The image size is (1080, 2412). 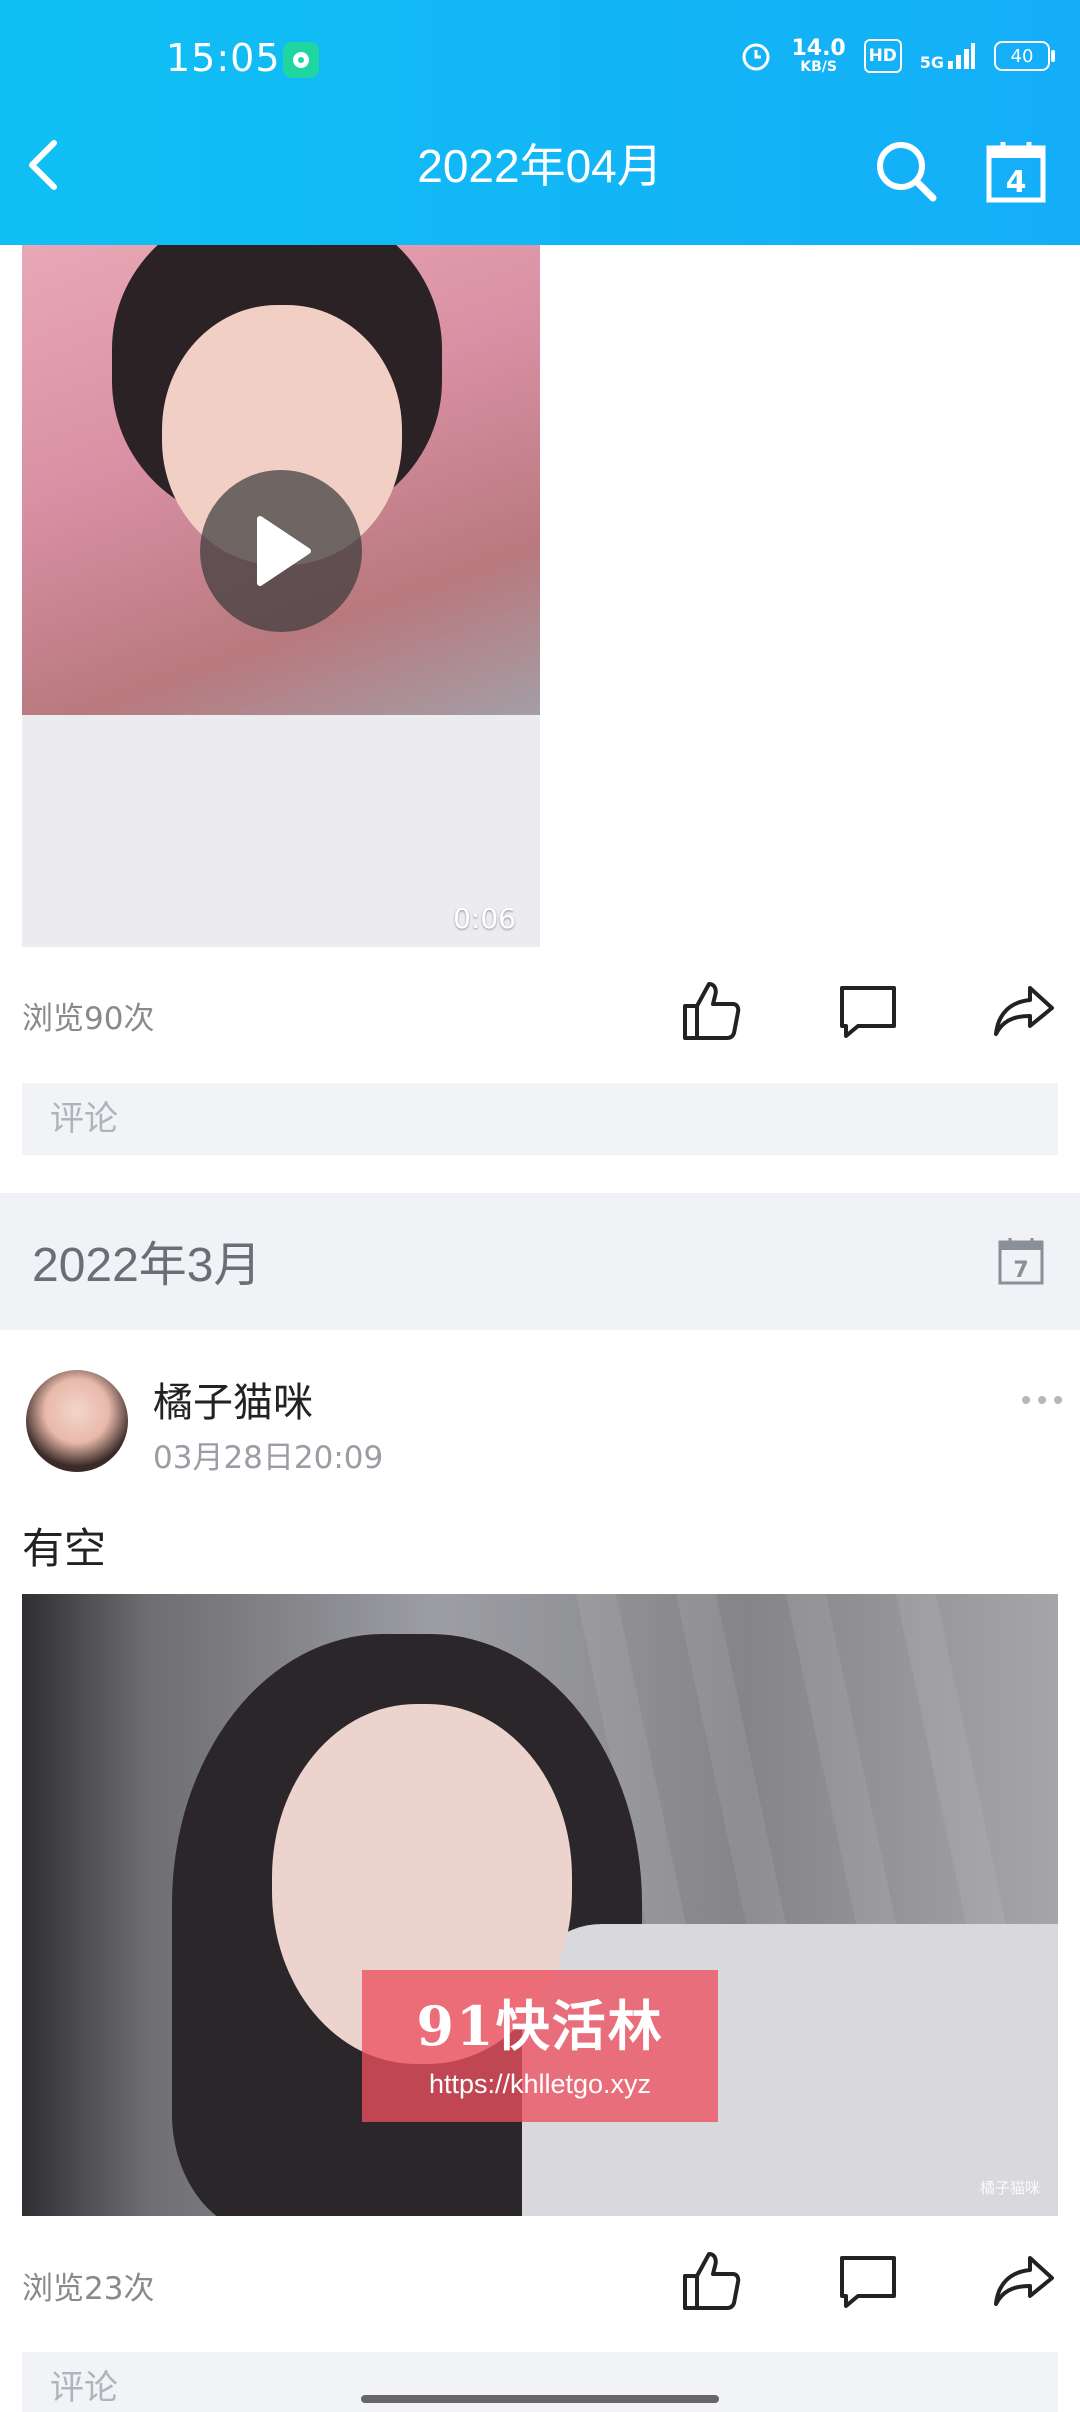 What do you see at coordinates (1024, 56) in the screenshot?
I see `battery-icon: 40` at bounding box center [1024, 56].